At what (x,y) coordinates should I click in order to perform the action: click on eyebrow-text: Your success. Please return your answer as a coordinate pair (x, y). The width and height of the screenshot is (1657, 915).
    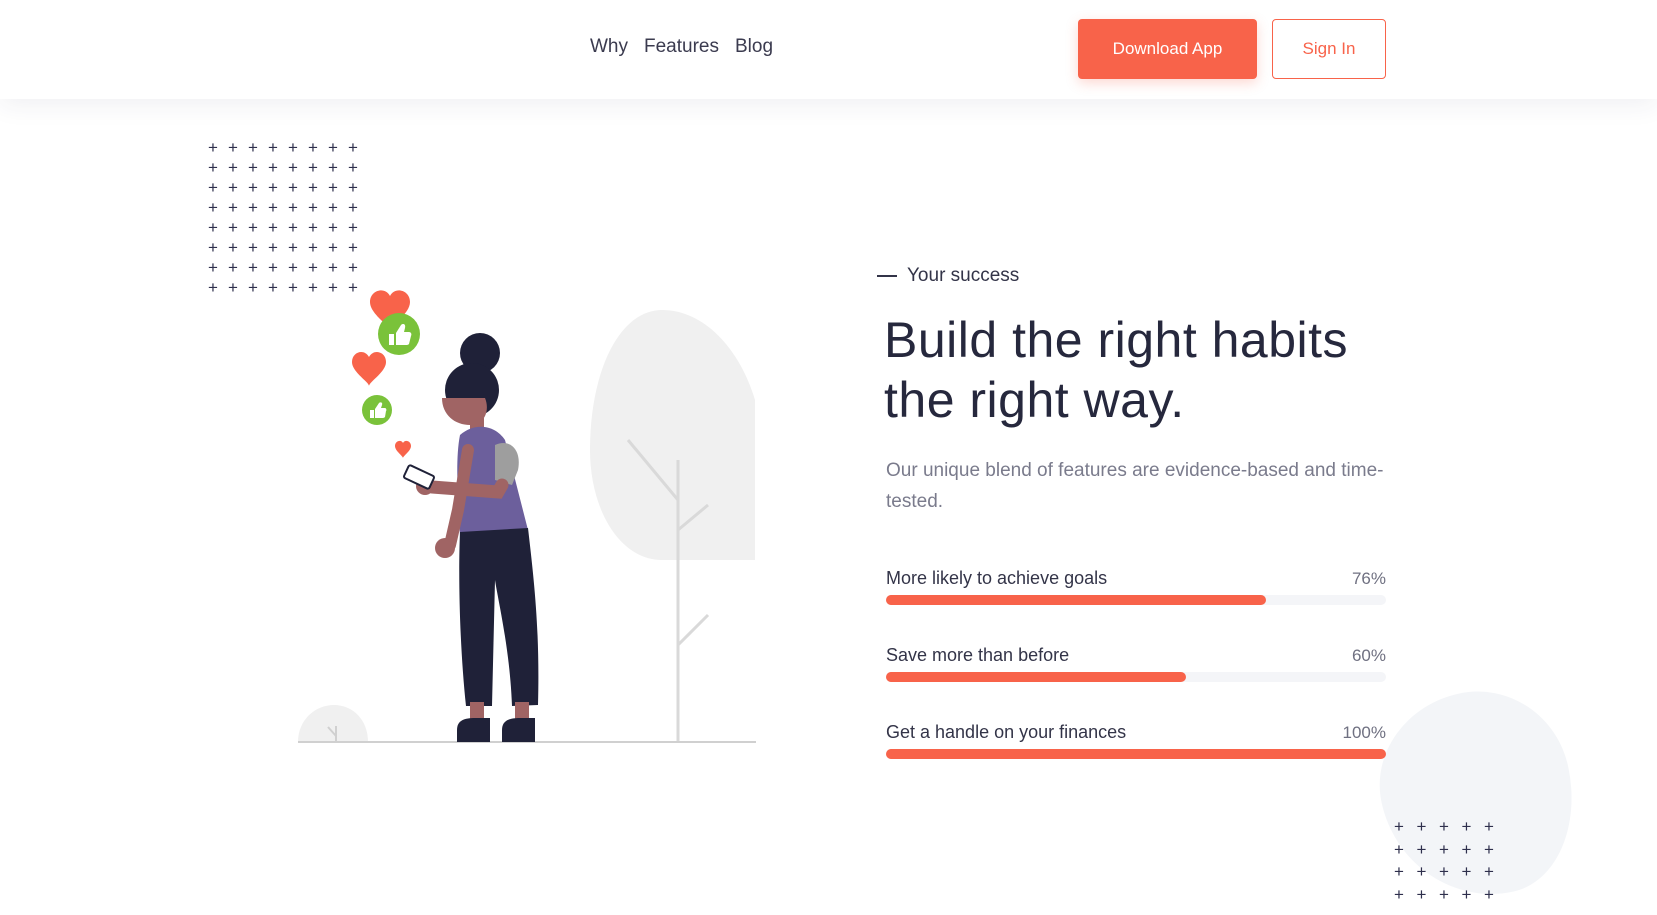
    Looking at the image, I should click on (963, 275).